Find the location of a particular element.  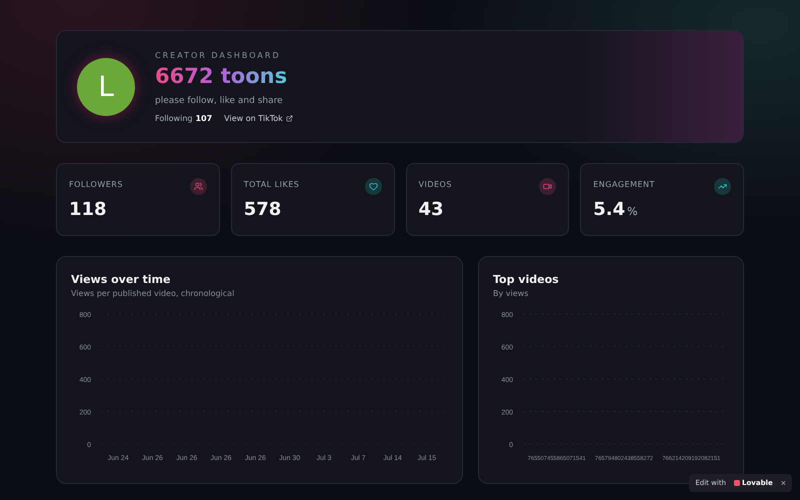

close-button: × is located at coordinates (783, 483).